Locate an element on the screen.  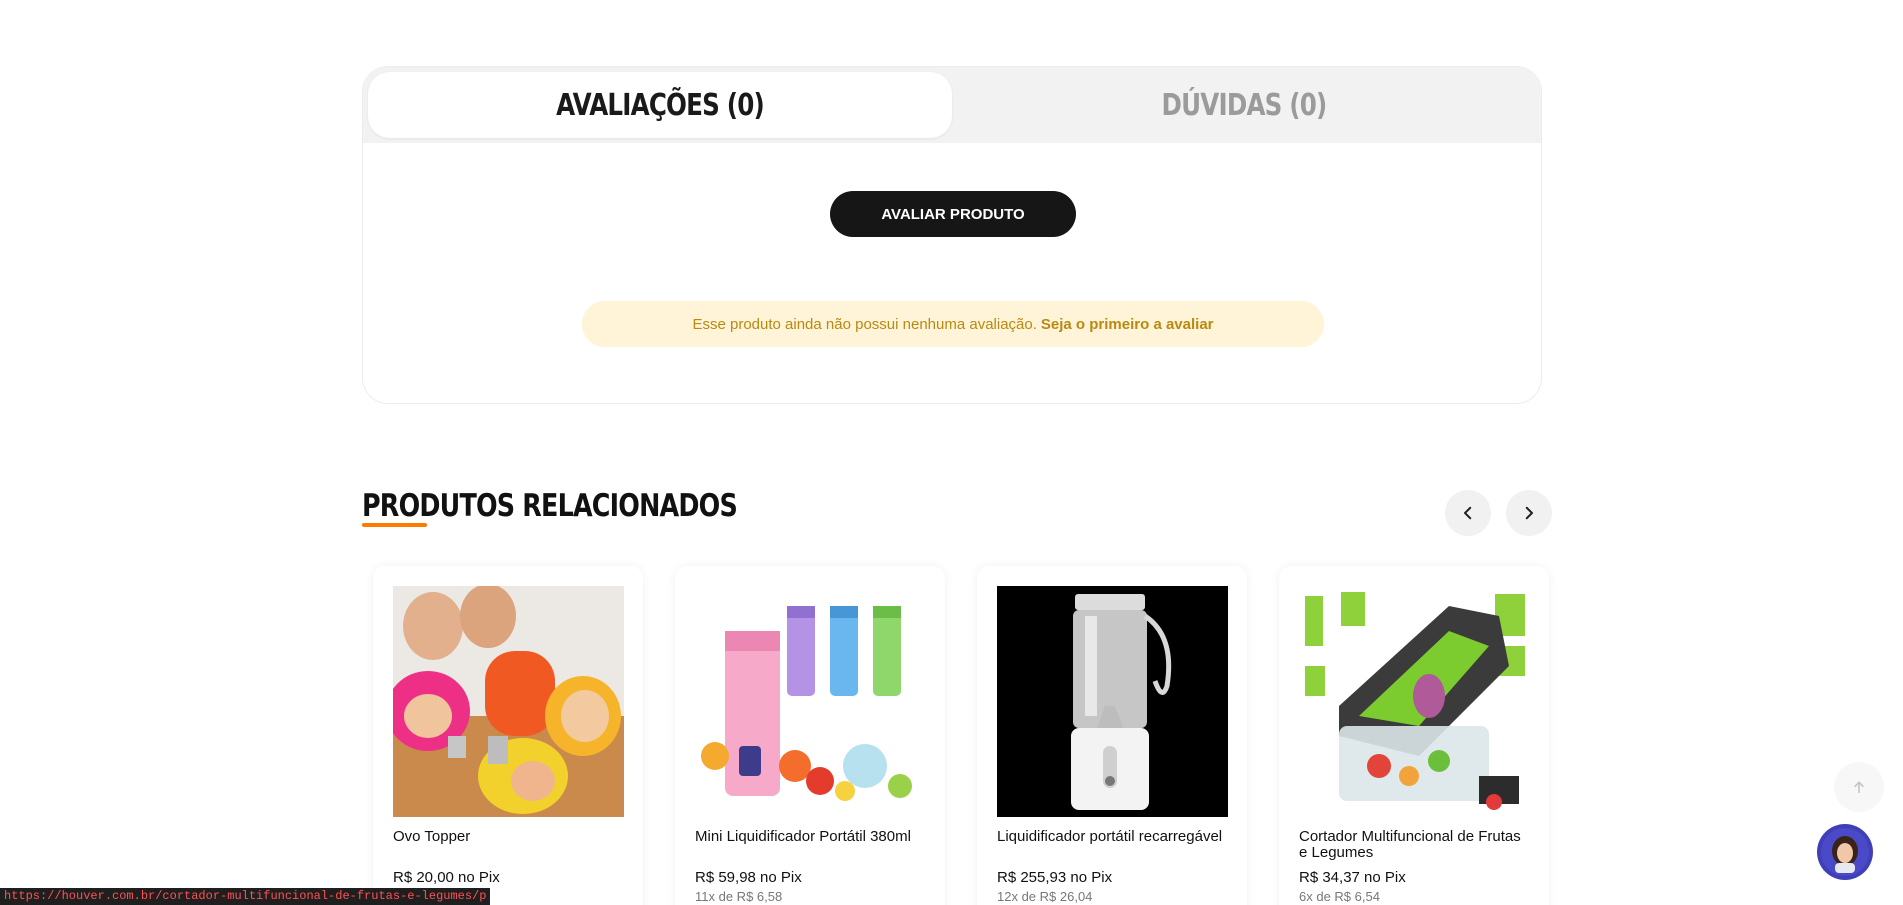
tab-duvidas: DÚVIDAS (0) is located at coordinates (1244, 105).